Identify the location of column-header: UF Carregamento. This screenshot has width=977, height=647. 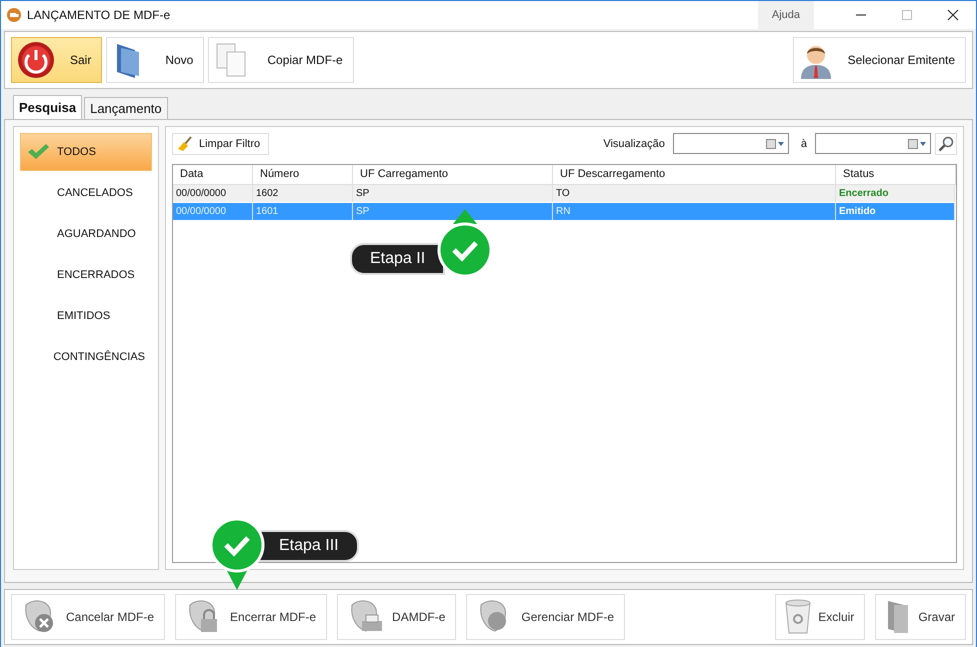
(453, 174).